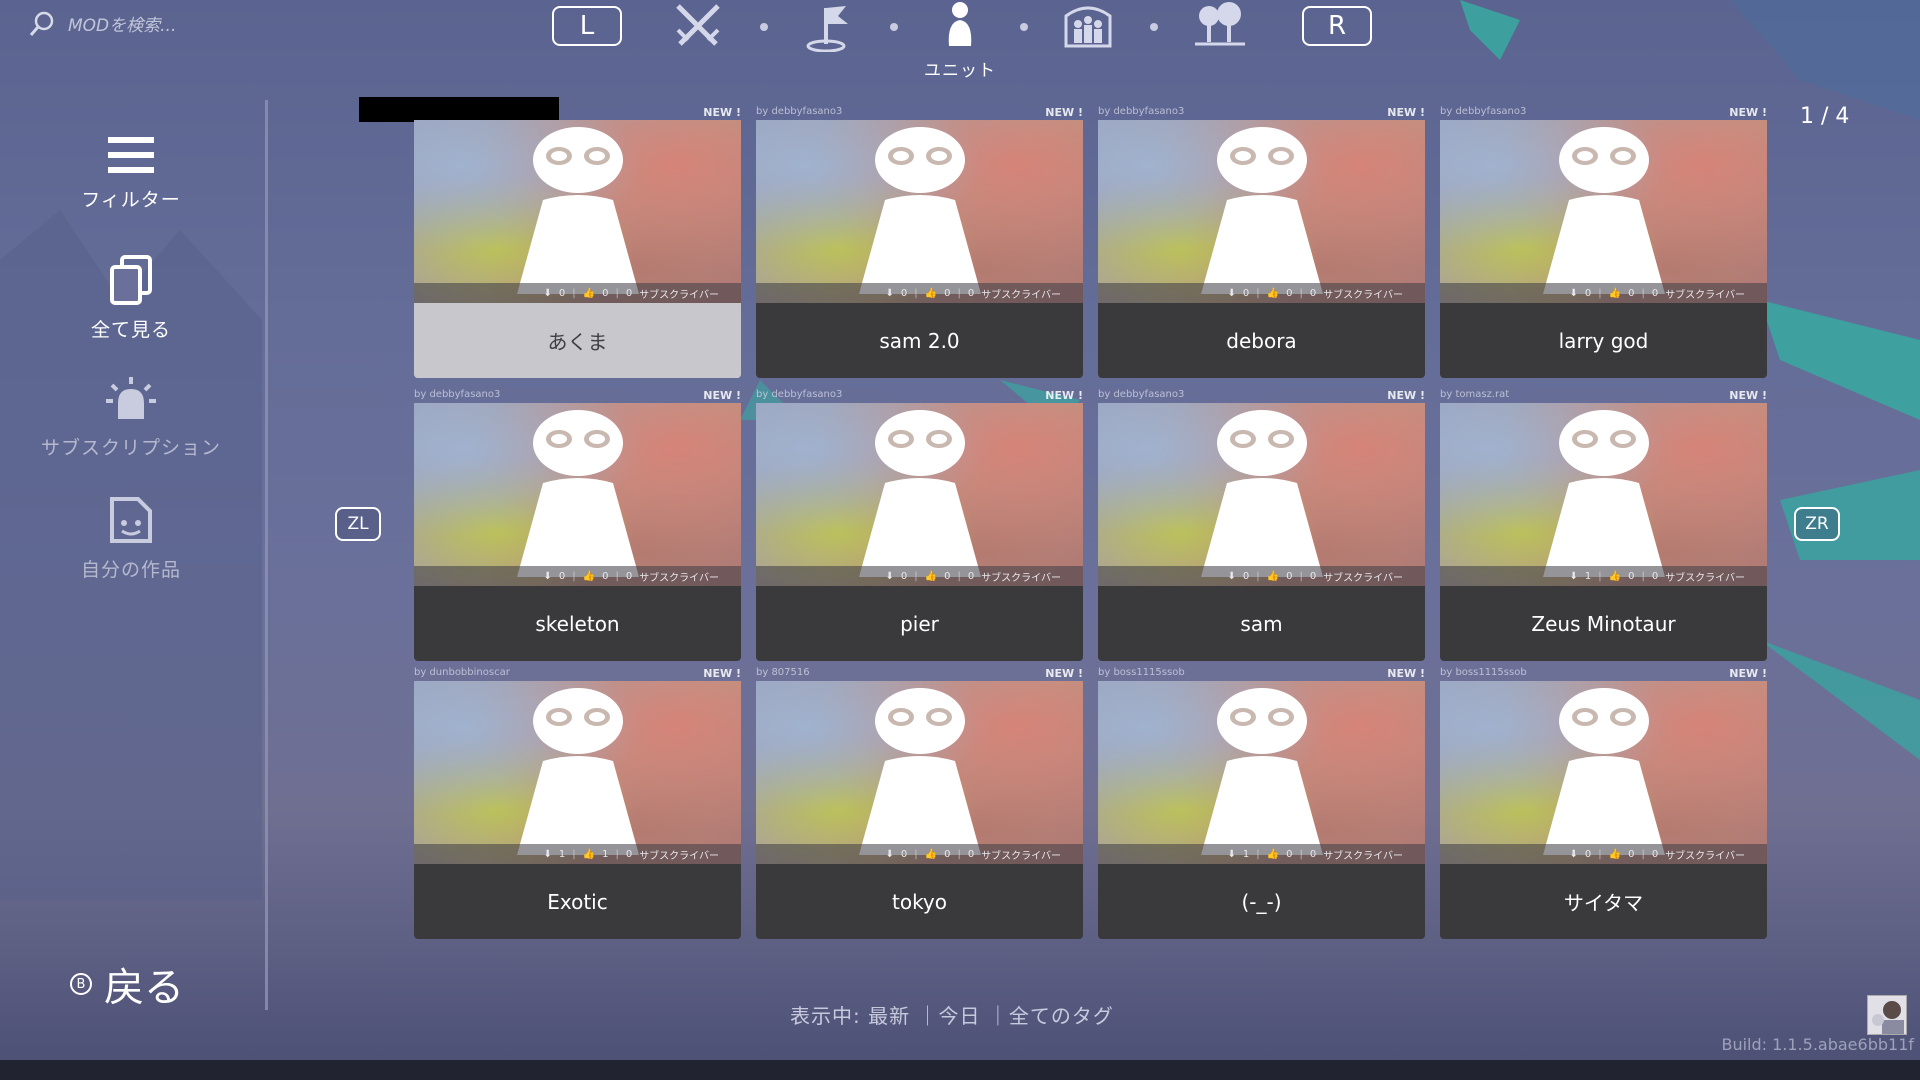 This screenshot has width=1920, height=1080. What do you see at coordinates (562, 854) in the screenshot?
I see `download-count: 1` at bounding box center [562, 854].